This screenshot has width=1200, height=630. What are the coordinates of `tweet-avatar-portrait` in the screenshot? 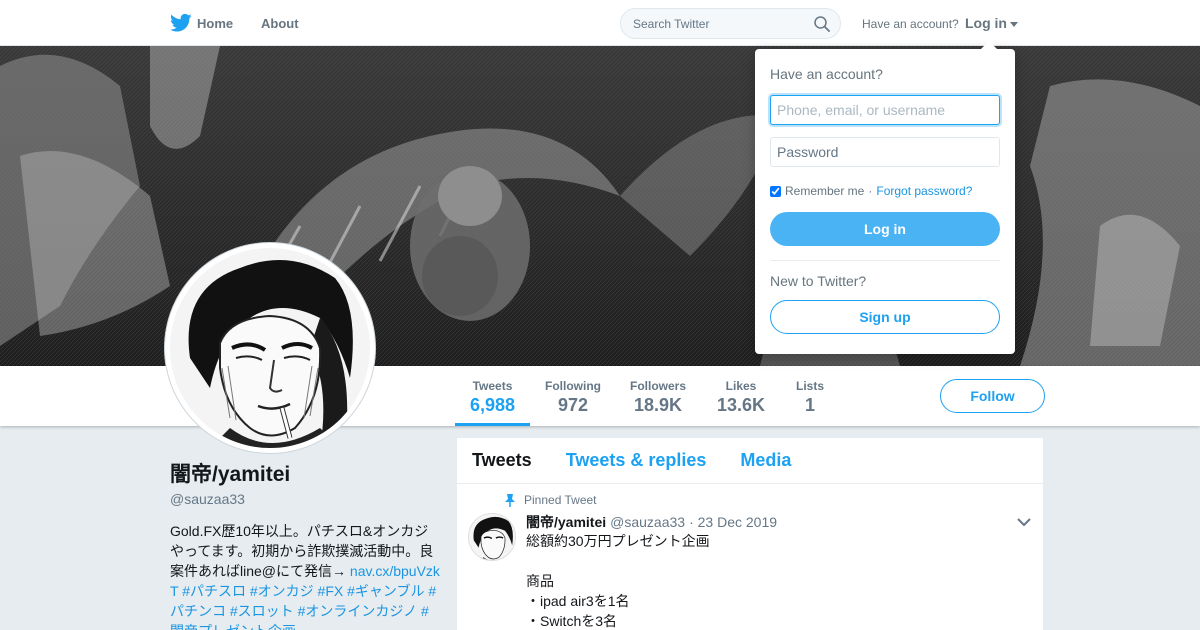 It's located at (492, 537).